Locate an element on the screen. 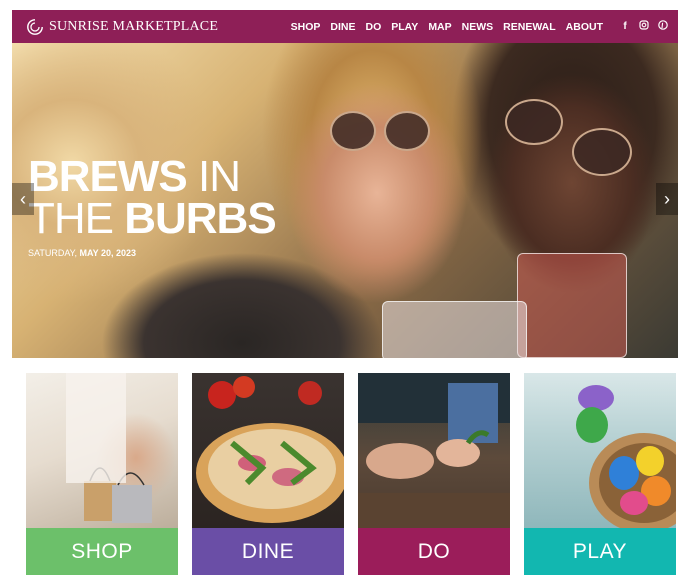 Image resolution: width=678 pixels, height=585 pixels. nav-renewal: RENEWAL is located at coordinates (529, 27).